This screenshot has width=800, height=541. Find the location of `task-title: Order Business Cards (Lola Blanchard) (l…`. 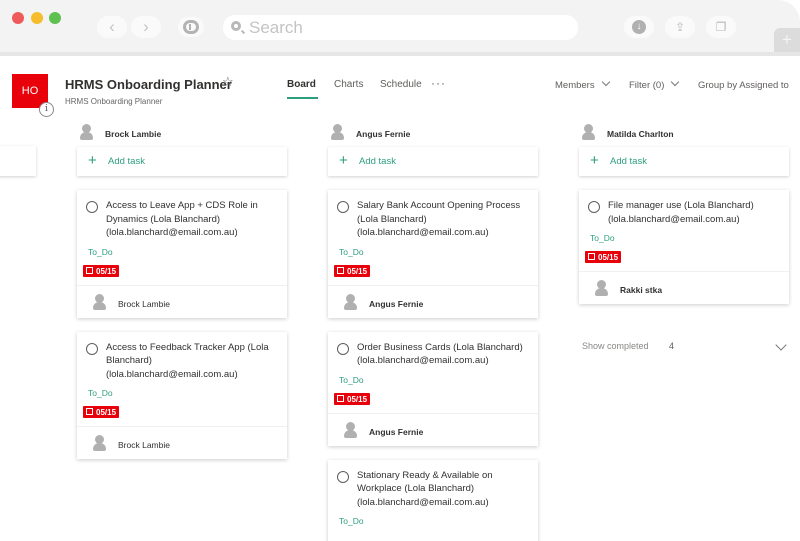

task-title: Order Business Cards (Lola Blanchard) (l… is located at coordinates (440, 354).